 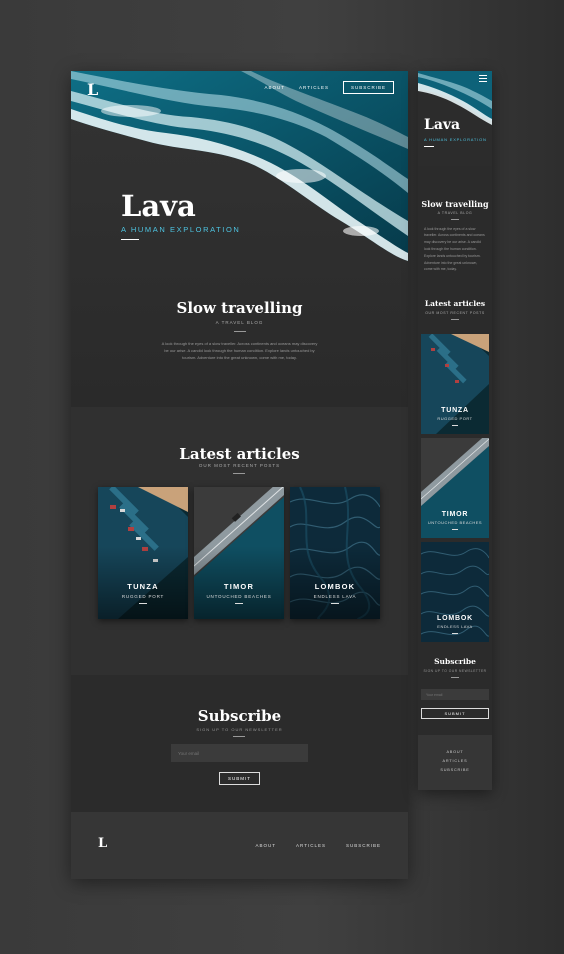 I want to click on footer-logo: L, so click(x=102, y=843).